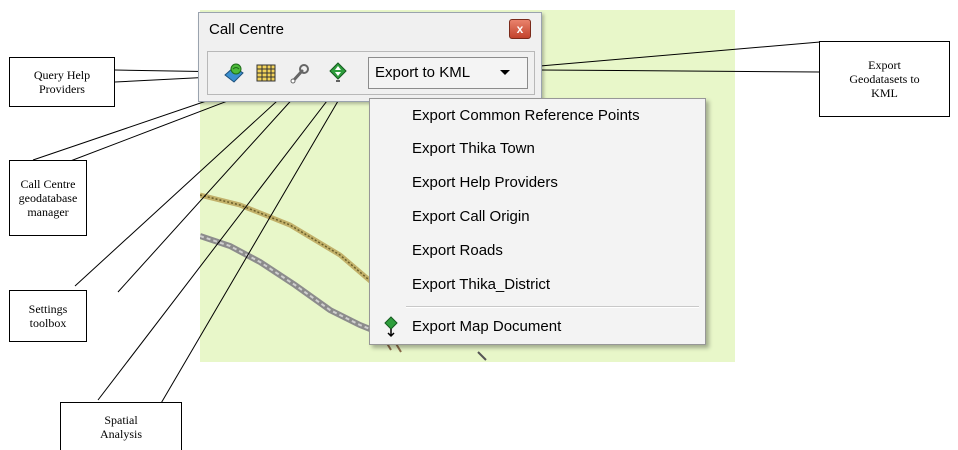 This screenshot has width=958, height=450. Describe the element at coordinates (247, 29) in the screenshot. I see `toolbar-title: Call Centre` at that location.